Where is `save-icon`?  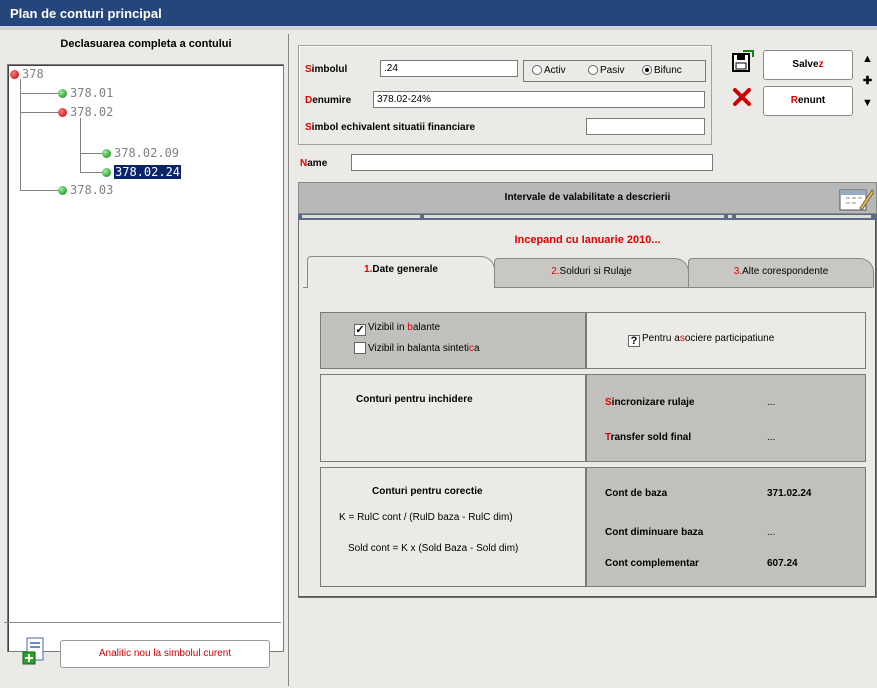 save-icon is located at coordinates (743, 61).